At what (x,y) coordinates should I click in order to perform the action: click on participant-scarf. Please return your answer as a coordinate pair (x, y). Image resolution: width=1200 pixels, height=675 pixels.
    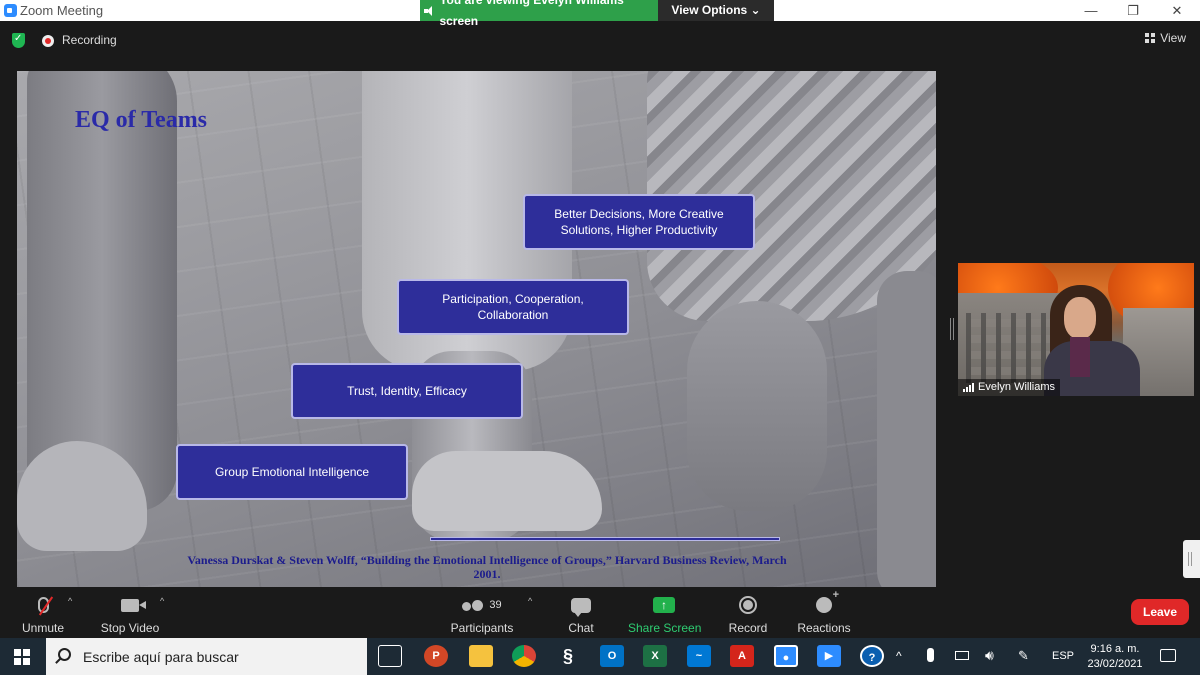
    Looking at the image, I should click on (1080, 357).